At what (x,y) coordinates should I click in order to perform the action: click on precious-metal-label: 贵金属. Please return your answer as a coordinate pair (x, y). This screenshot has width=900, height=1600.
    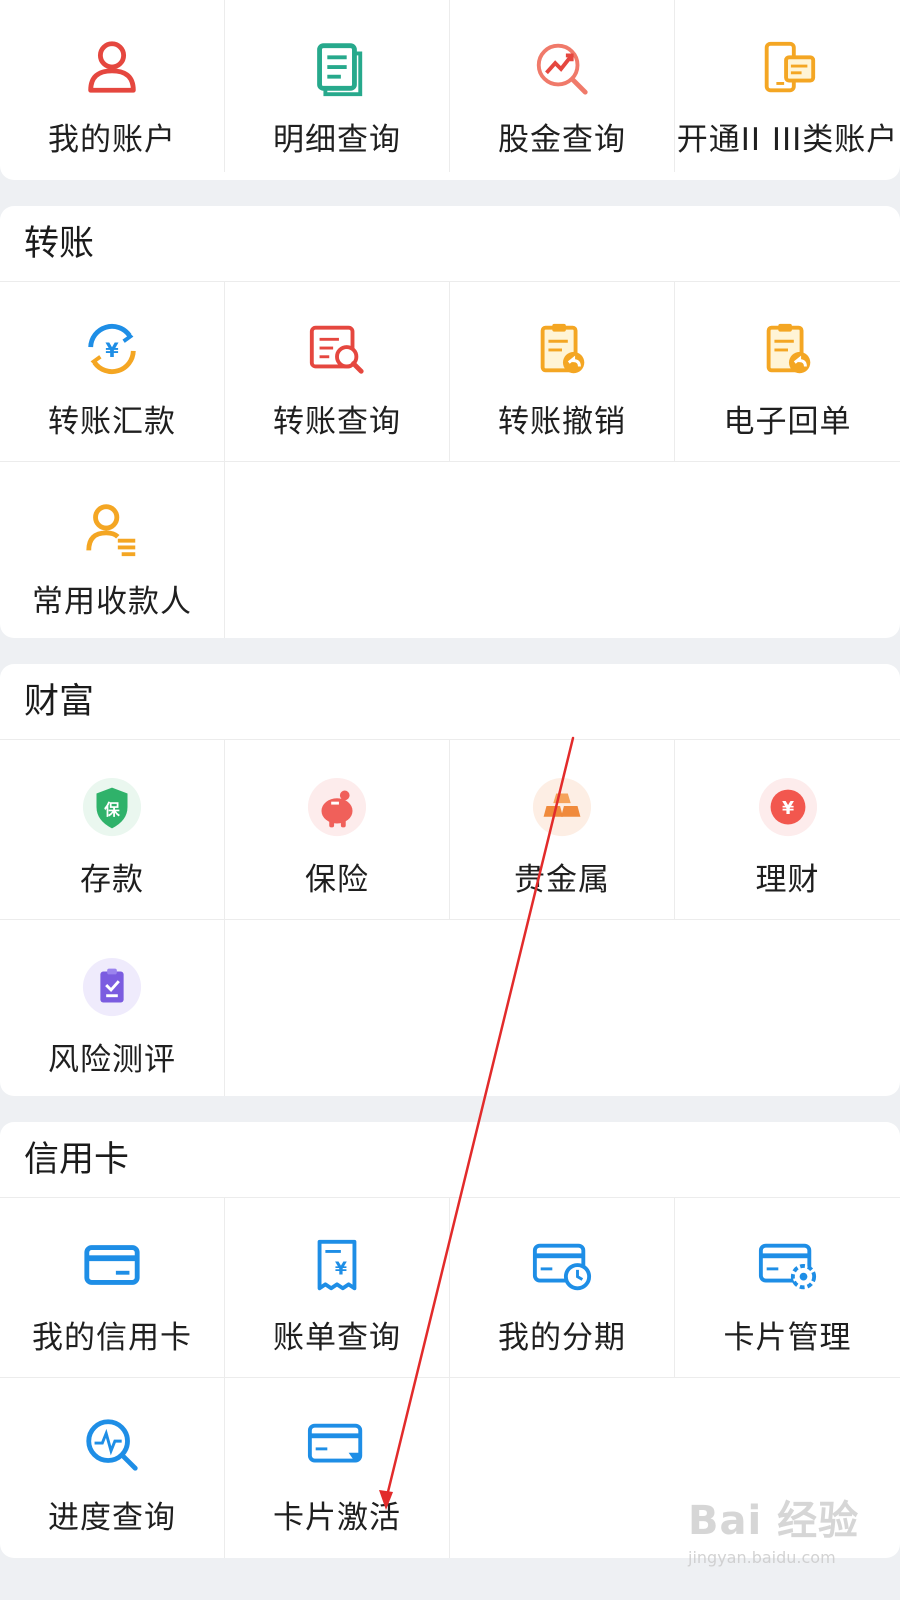
    Looking at the image, I should click on (562, 880).